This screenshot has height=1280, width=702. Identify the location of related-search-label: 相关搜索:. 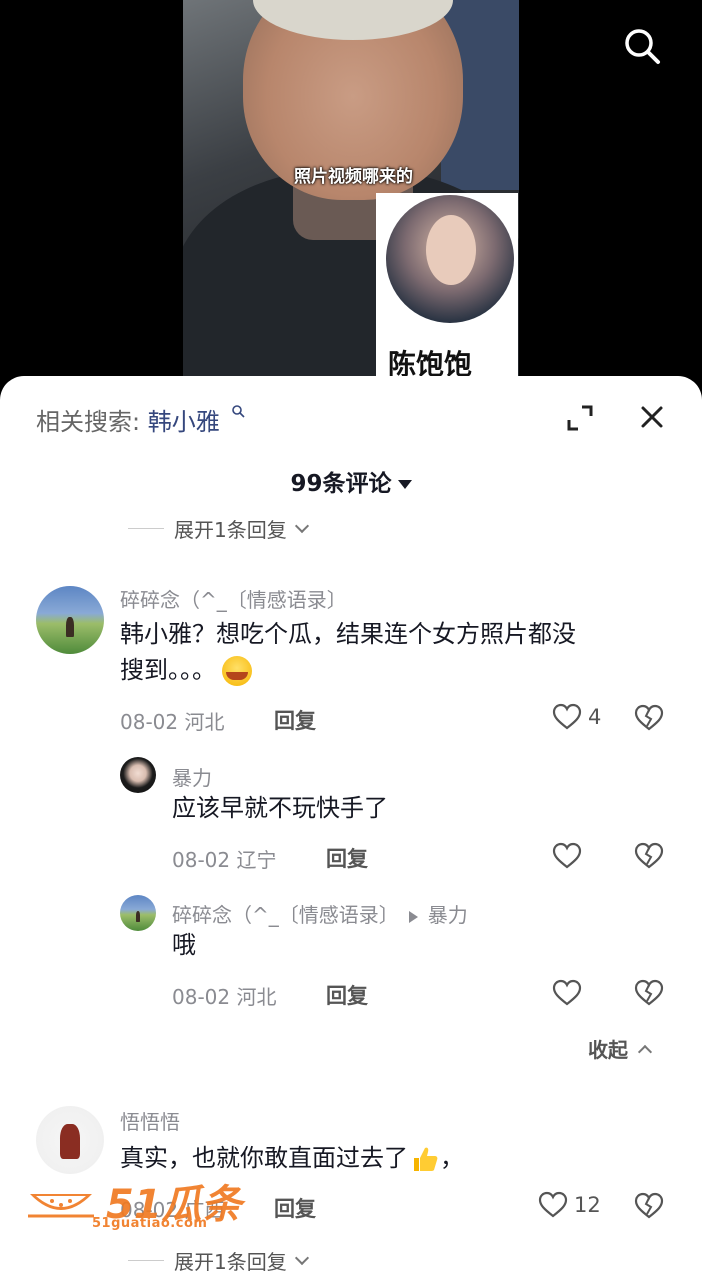
(88, 422).